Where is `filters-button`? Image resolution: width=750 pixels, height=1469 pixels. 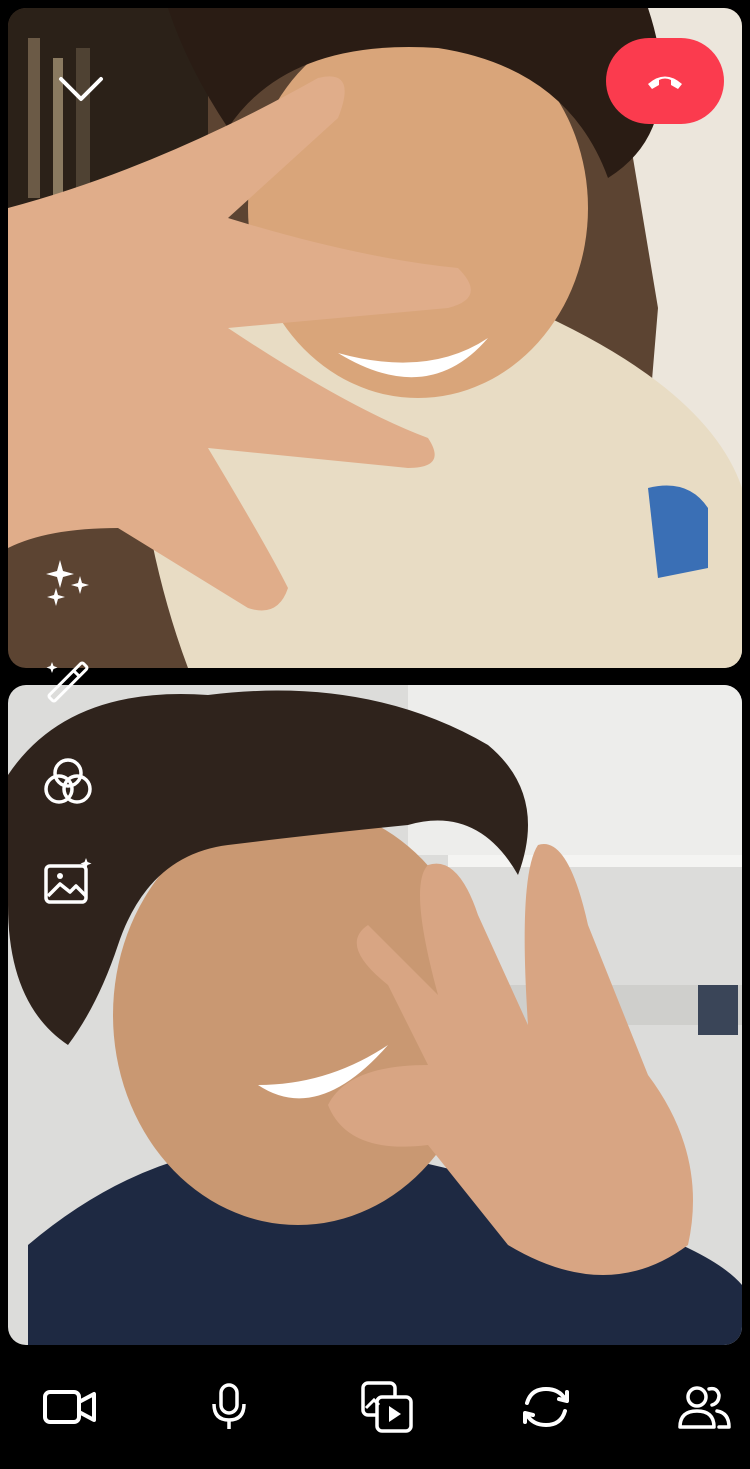
filters-button is located at coordinates (68, 782).